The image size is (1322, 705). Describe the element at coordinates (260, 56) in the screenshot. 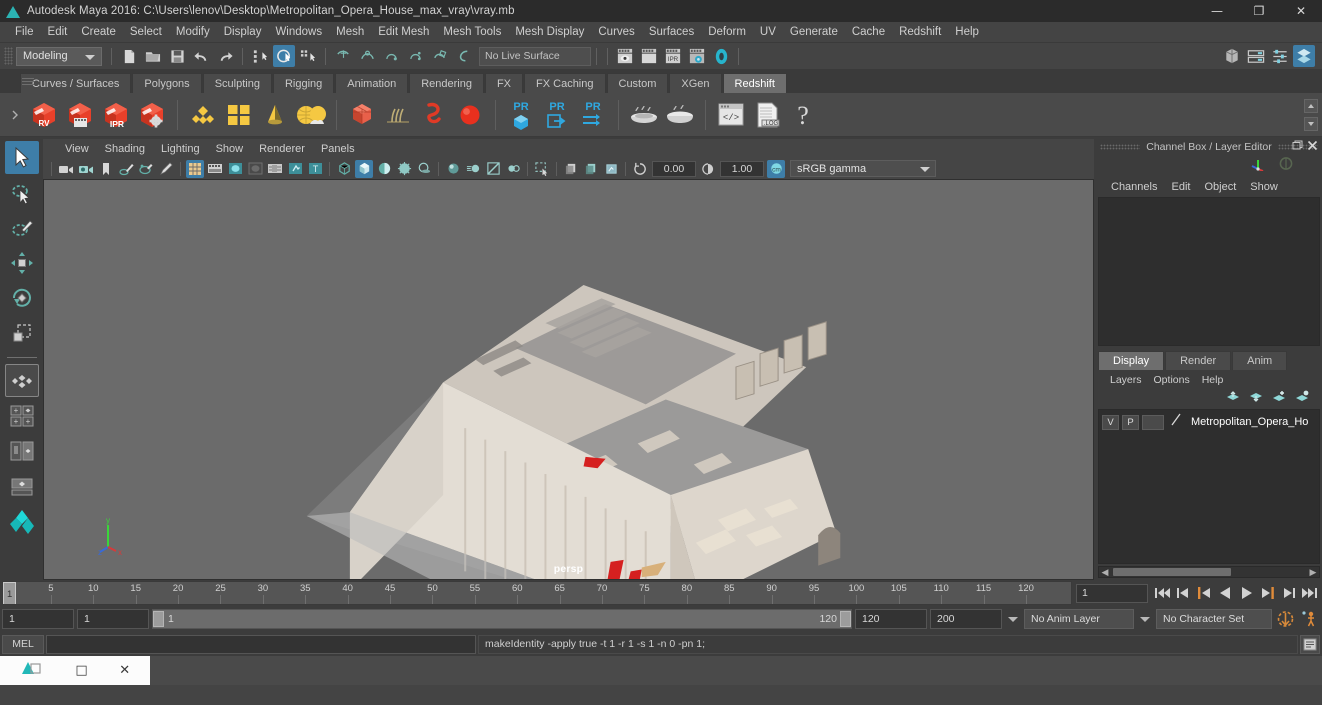

I see `select-by-hierarchy-icon` at that location.